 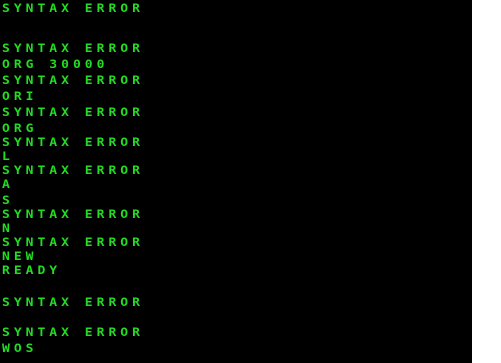 I want to click on terminal-line: N, so click(x=8, y=229).